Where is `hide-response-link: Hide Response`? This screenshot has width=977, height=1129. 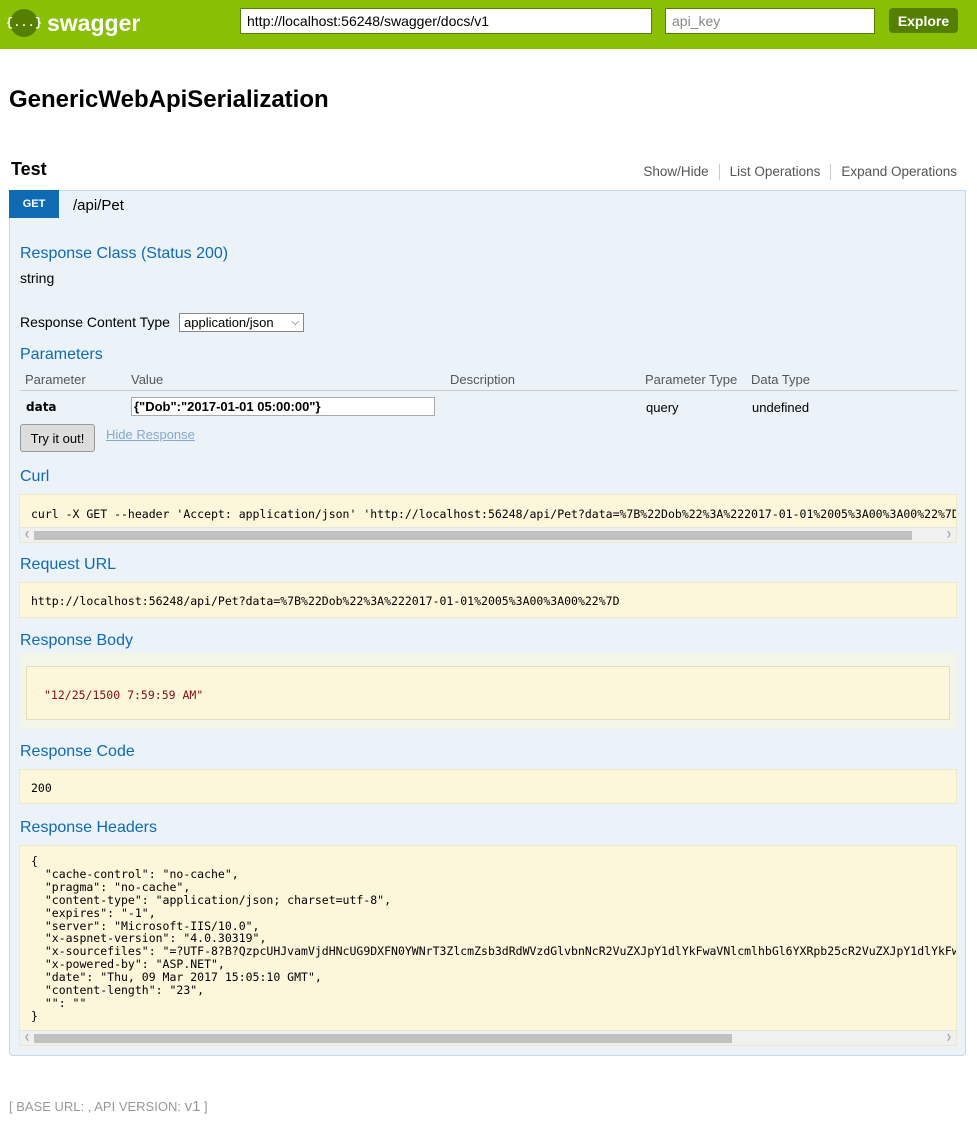
hide-response-link: Hide Response is located at coordinates (150, 434).